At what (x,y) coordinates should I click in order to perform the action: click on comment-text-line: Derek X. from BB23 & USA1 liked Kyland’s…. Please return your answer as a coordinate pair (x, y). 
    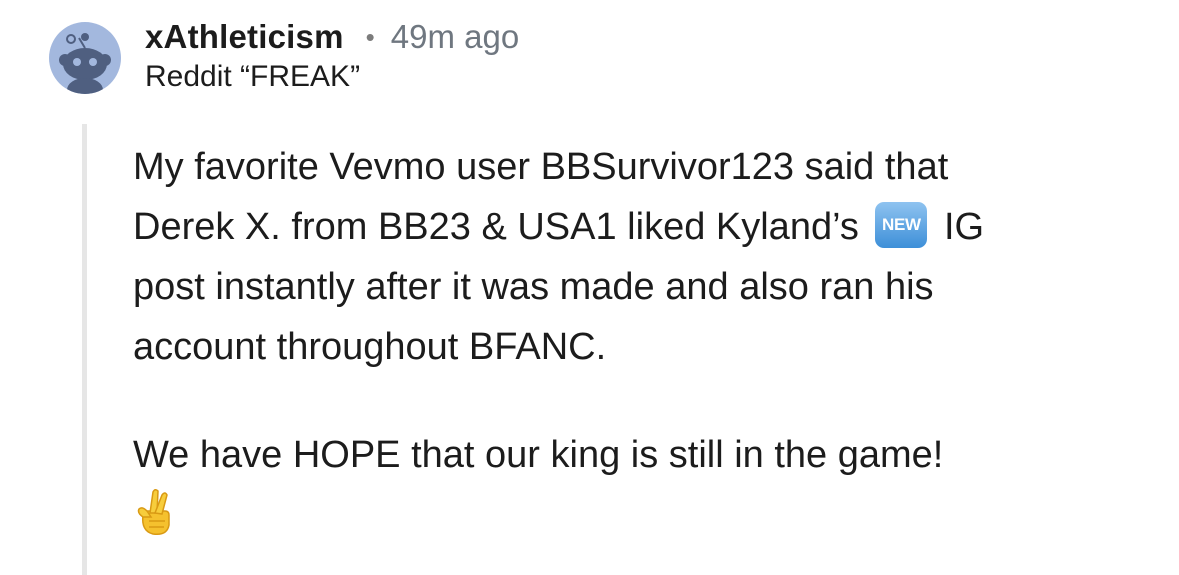
    Looking at the image, I should click on (643, 227).